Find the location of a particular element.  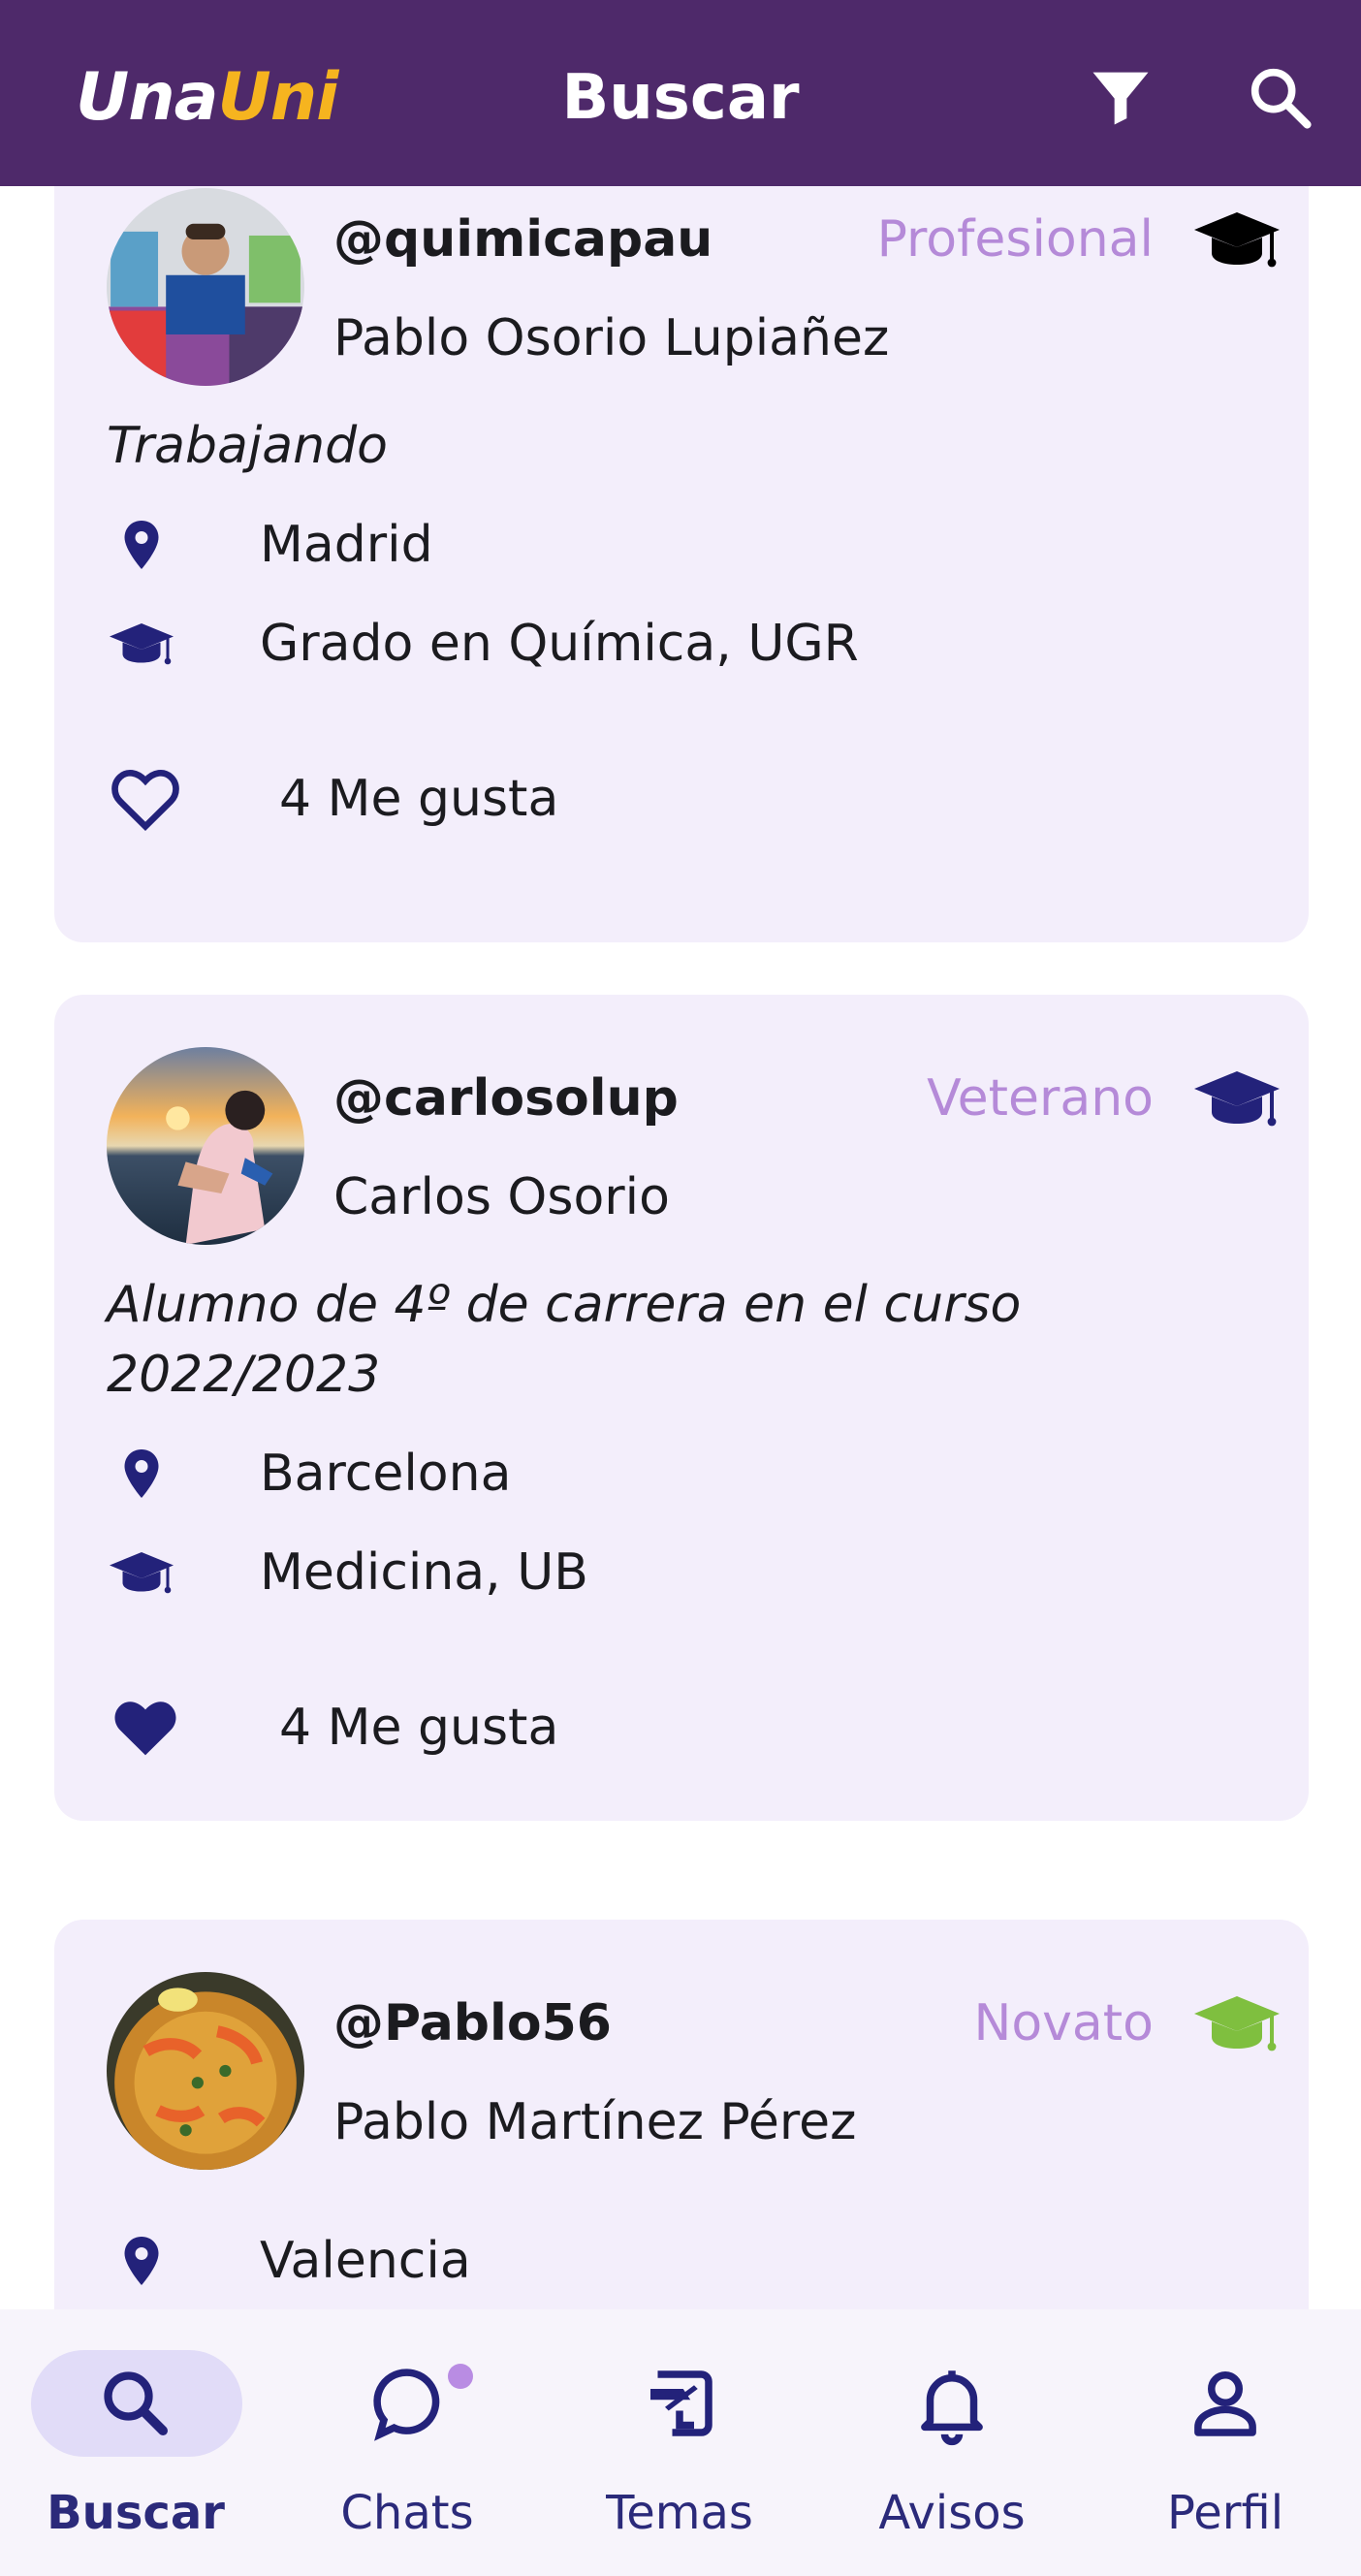

nav-label: Perfil is located at coordinates (1225, 2513).